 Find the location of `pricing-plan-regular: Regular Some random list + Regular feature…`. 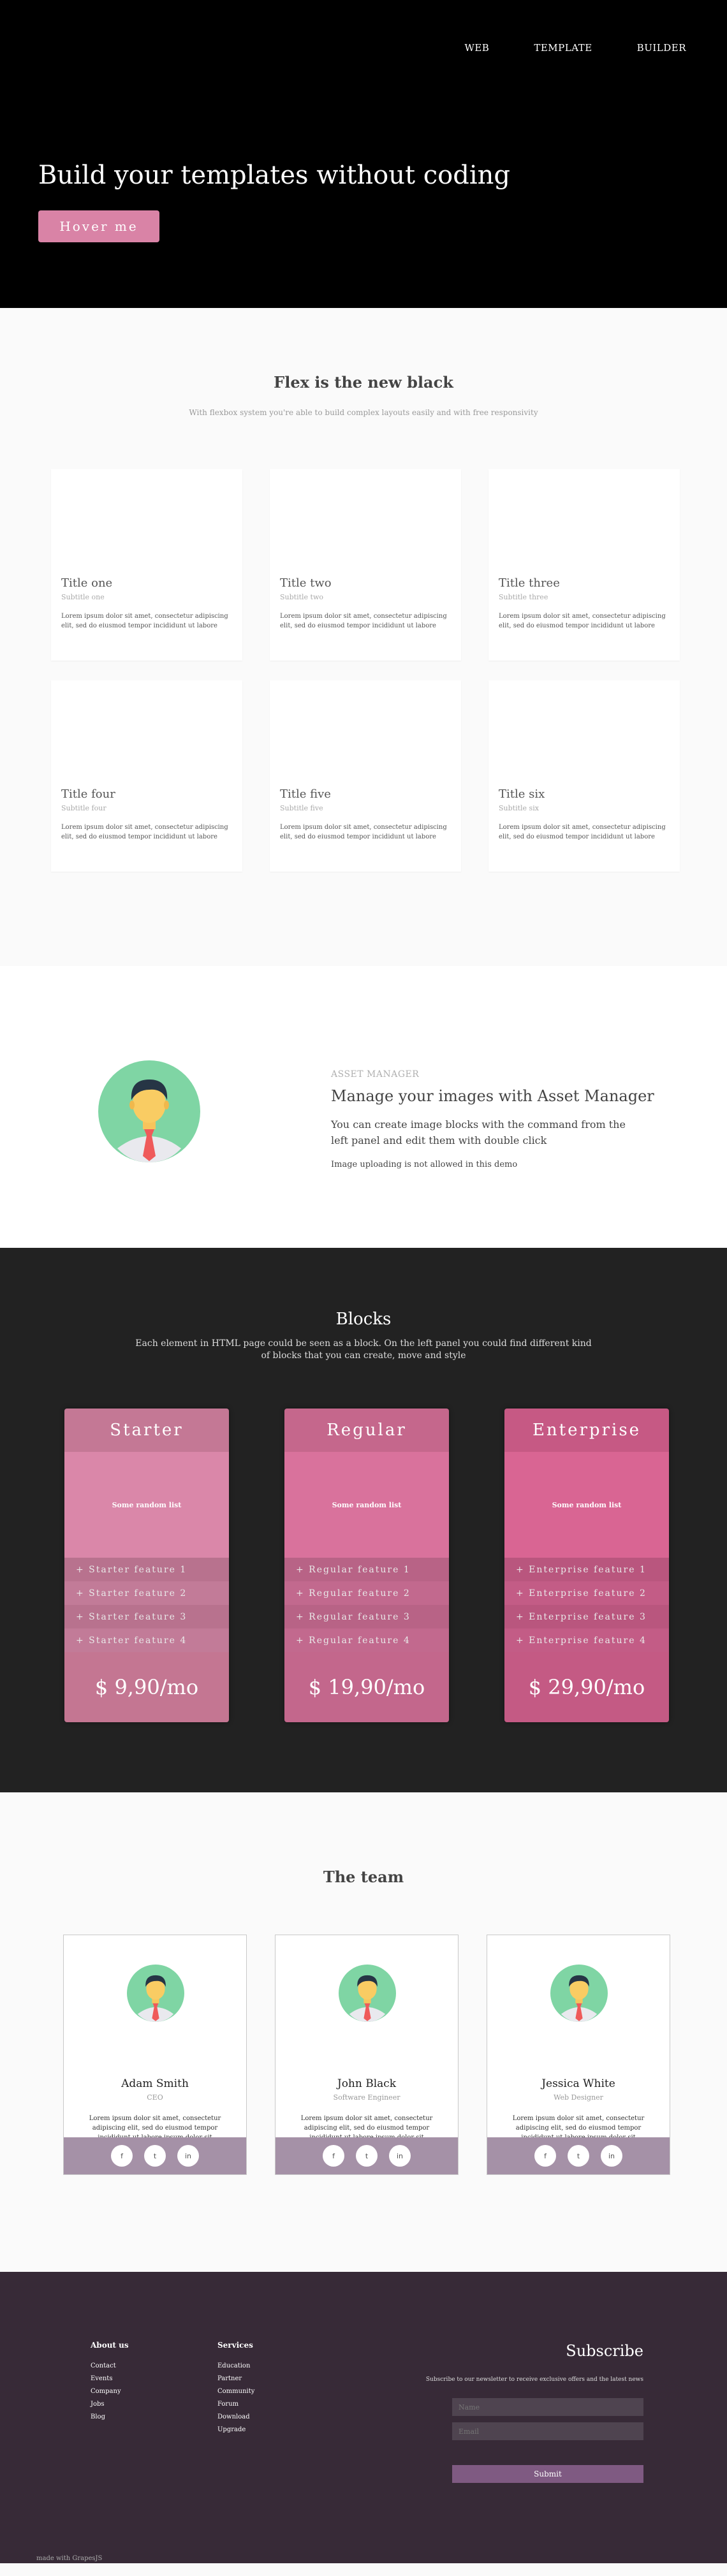

pricing-plan-regular: Regular Some random list + Regular feature… is located at coordinates (366, 1566).